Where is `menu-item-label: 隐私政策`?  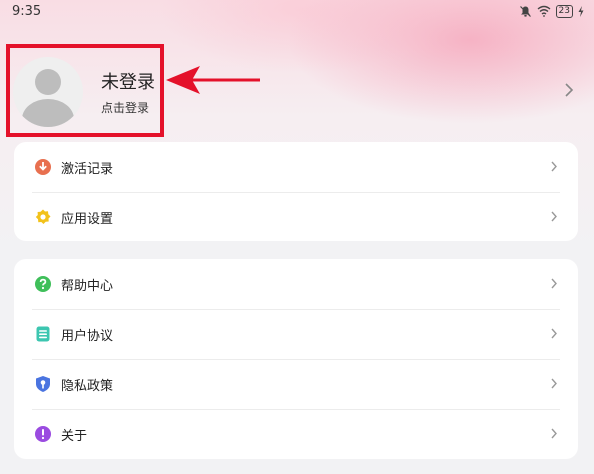 menu-item-label: 隐私政策 is located at coordinates (87, 386).